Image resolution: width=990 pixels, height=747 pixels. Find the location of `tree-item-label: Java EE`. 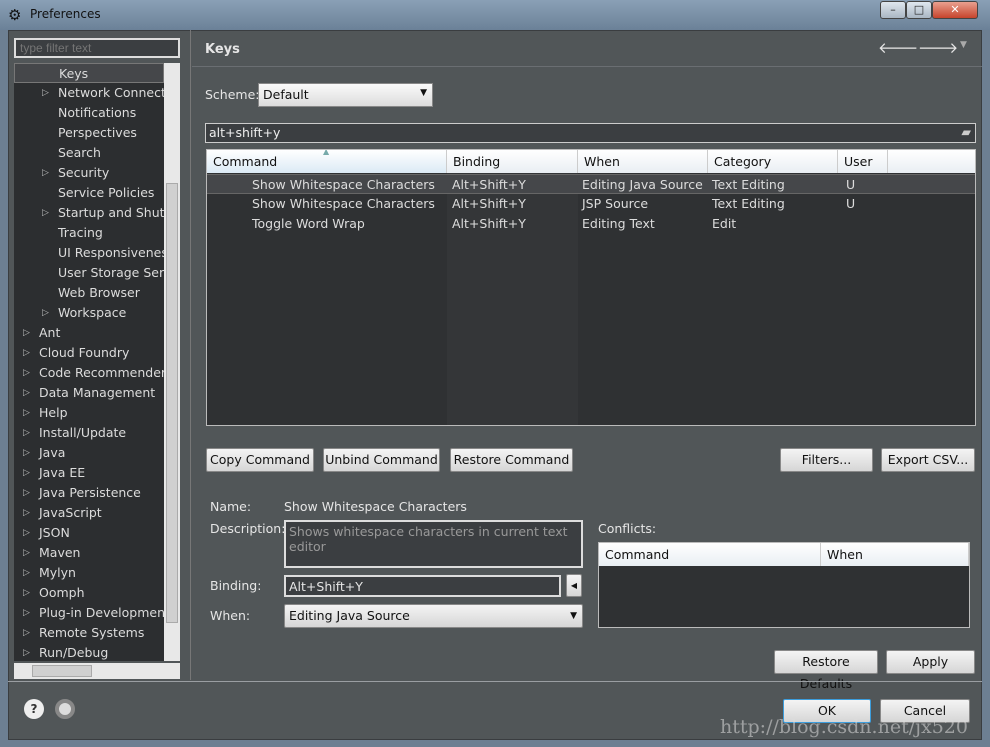

tree-item-label: Java EE is located at coordinates (62, 472).